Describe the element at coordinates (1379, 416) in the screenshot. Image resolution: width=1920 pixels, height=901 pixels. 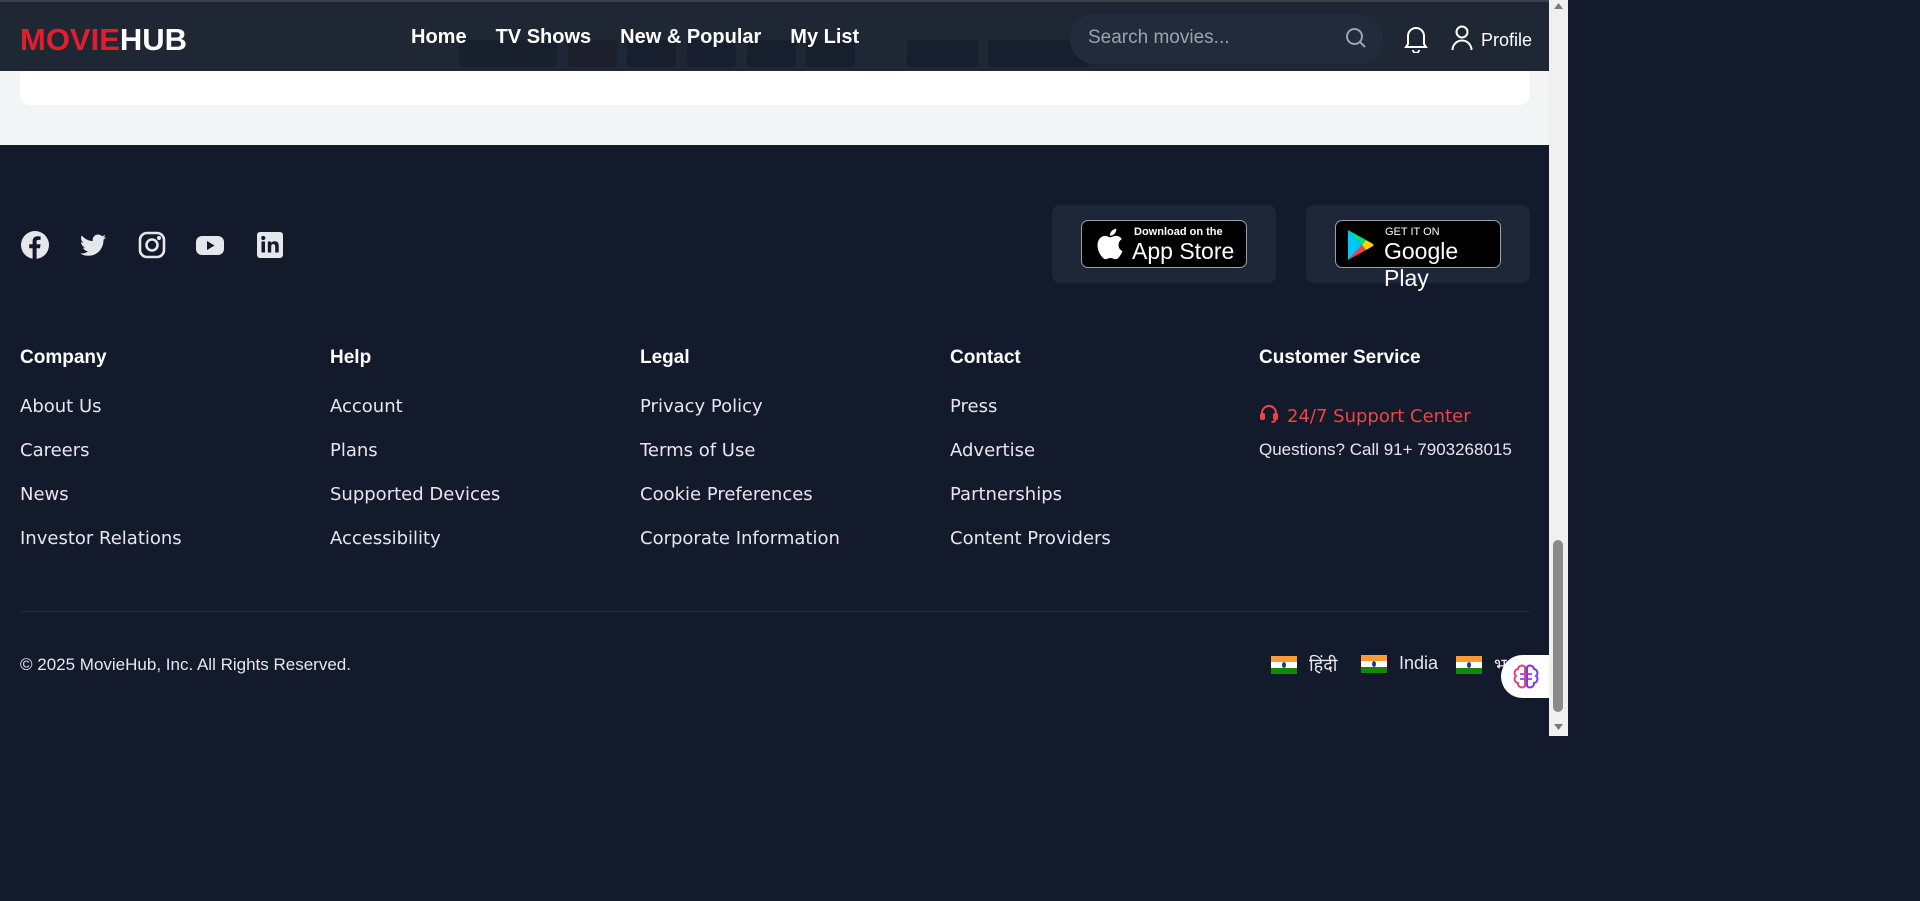
I see `support-center-label: 24/7 Support Center` at that location.